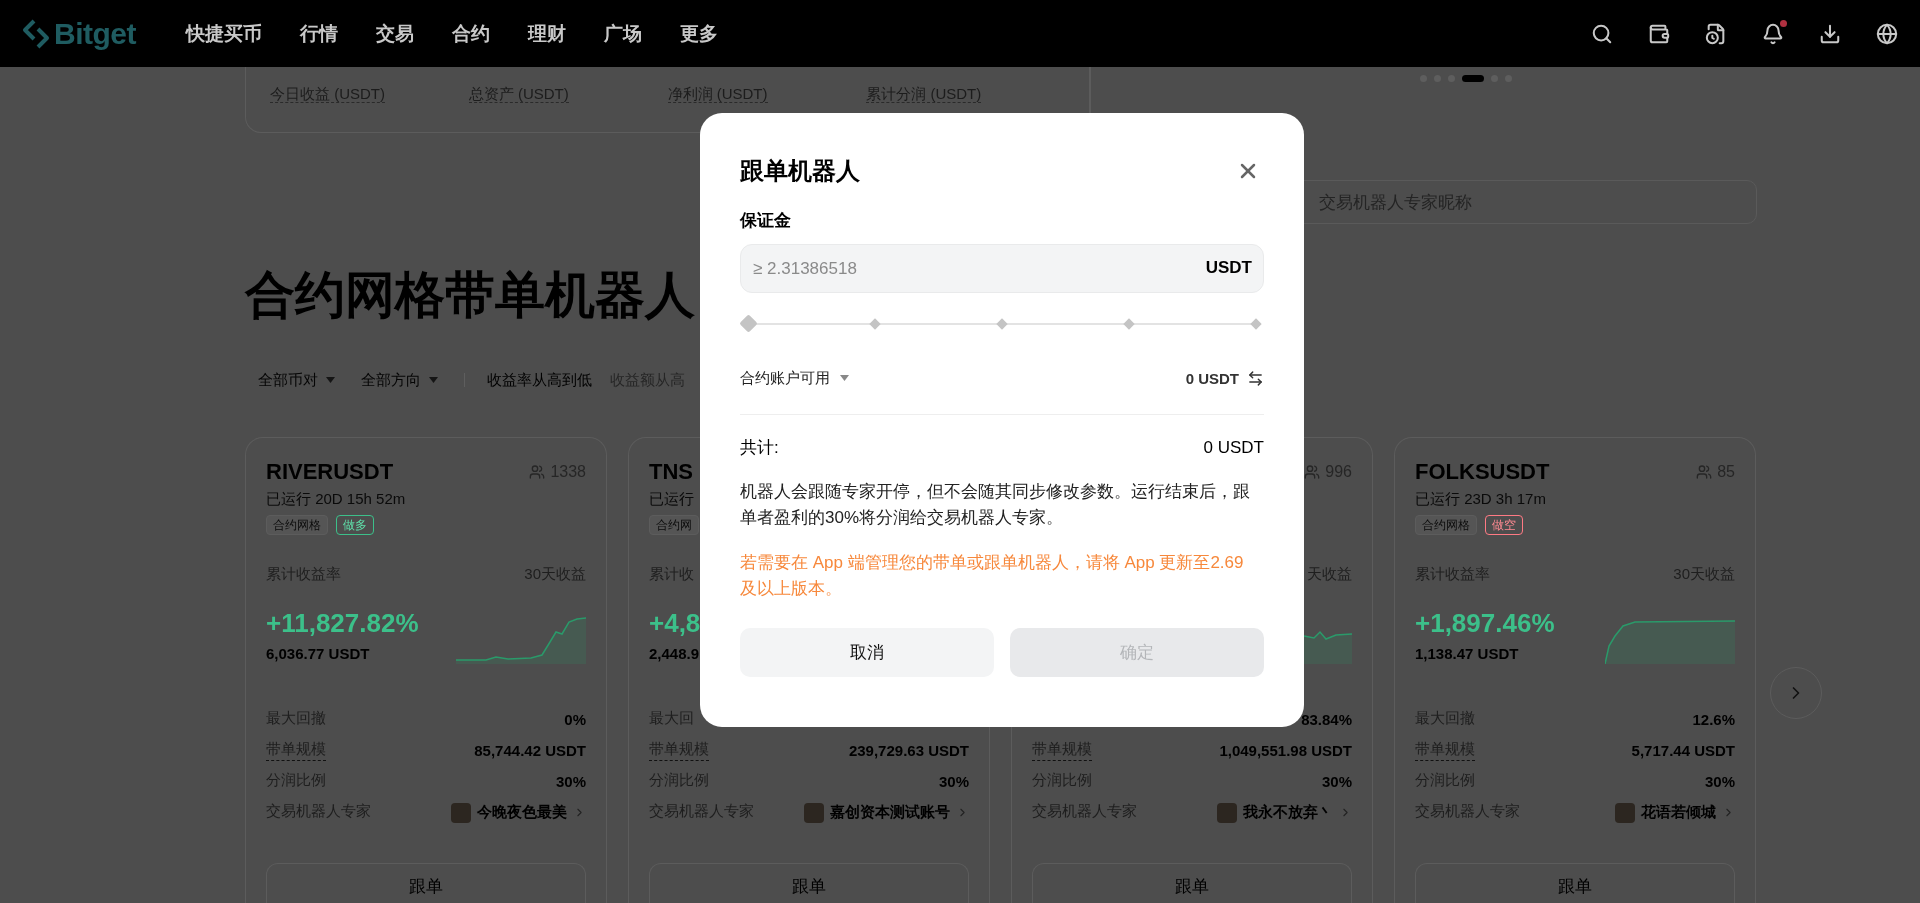  Describe the element at coordinates (675, 654) in the screenshot. I see `profit-value: 2,448.9` at that location.